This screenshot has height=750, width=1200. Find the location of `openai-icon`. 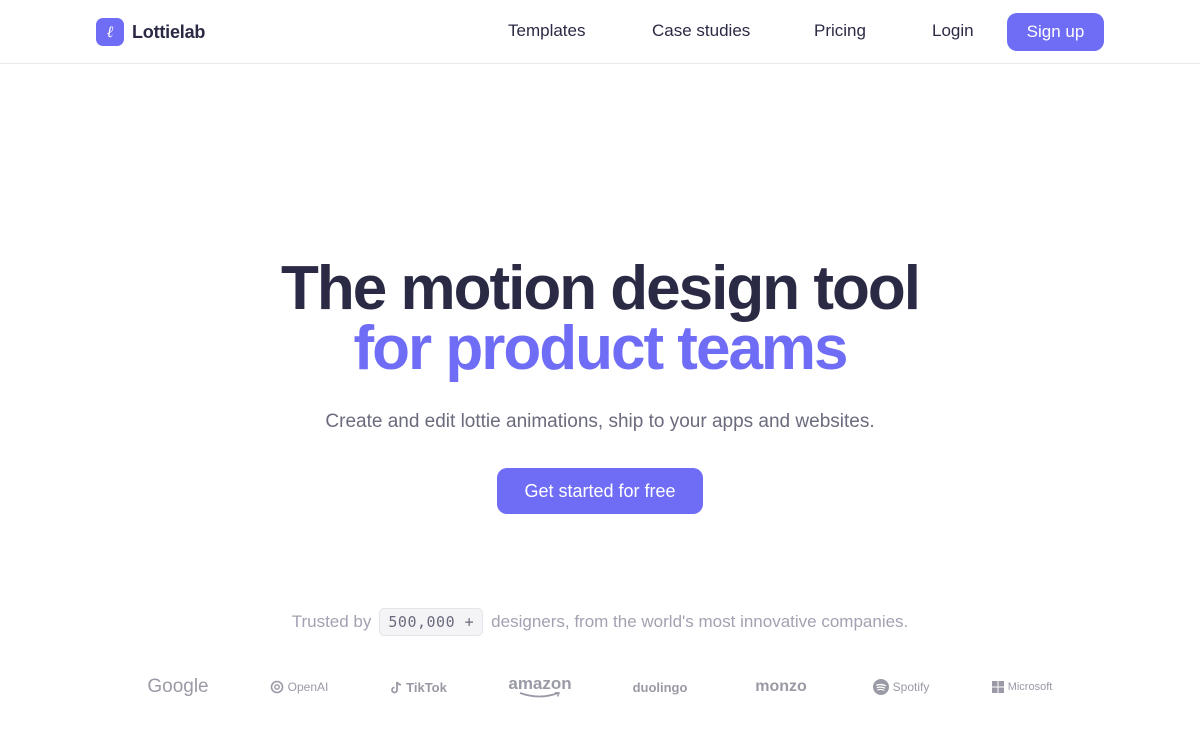

openai-icon is located at coordinates (276, 687).